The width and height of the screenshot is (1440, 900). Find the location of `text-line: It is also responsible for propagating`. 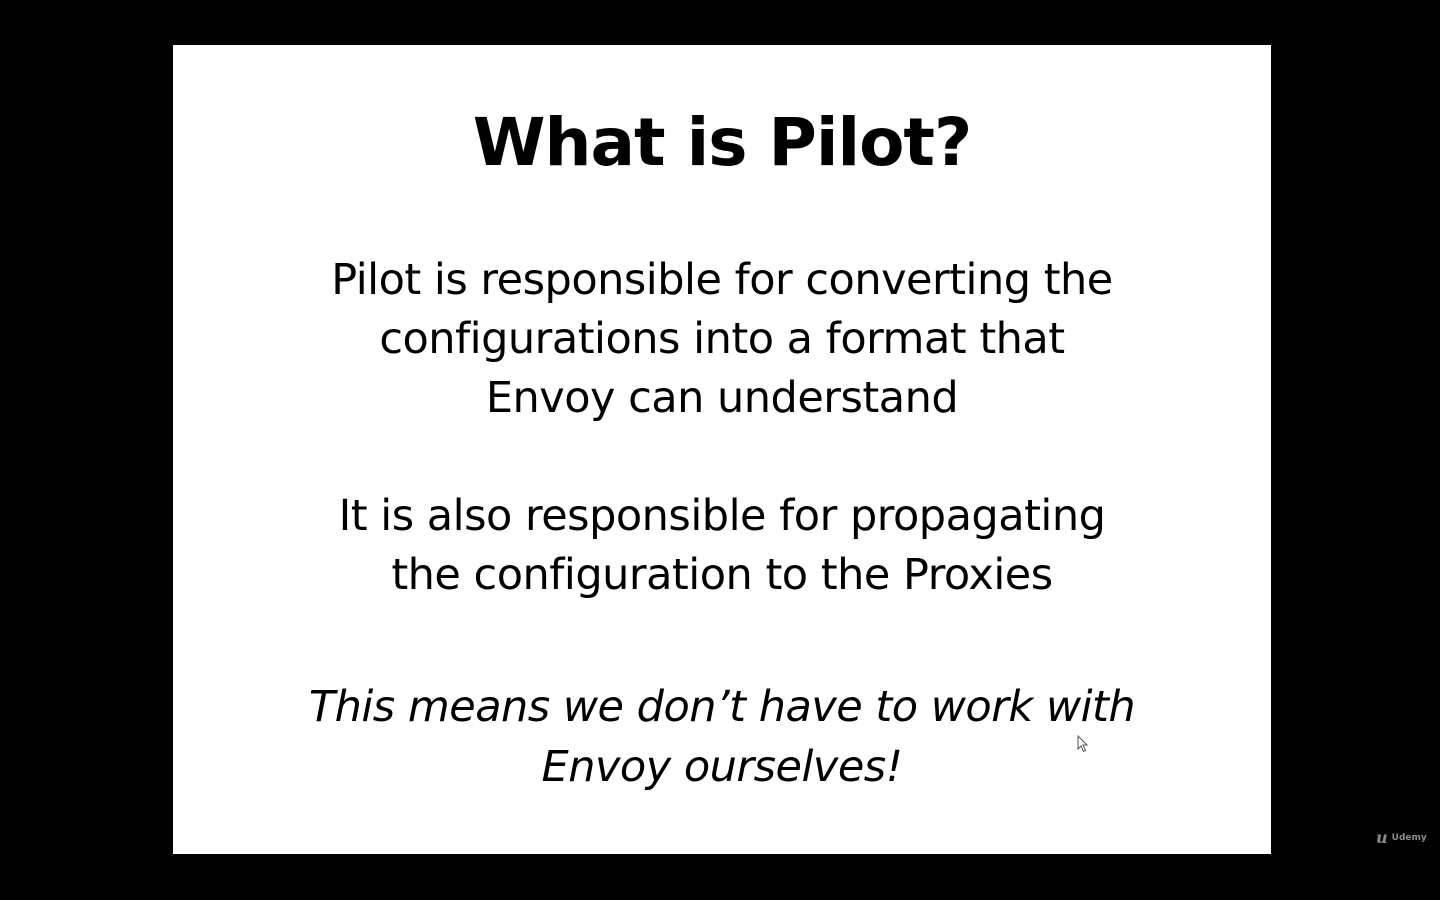

text-line: It is also responsible for propagating is located at coordinates (722, 516).